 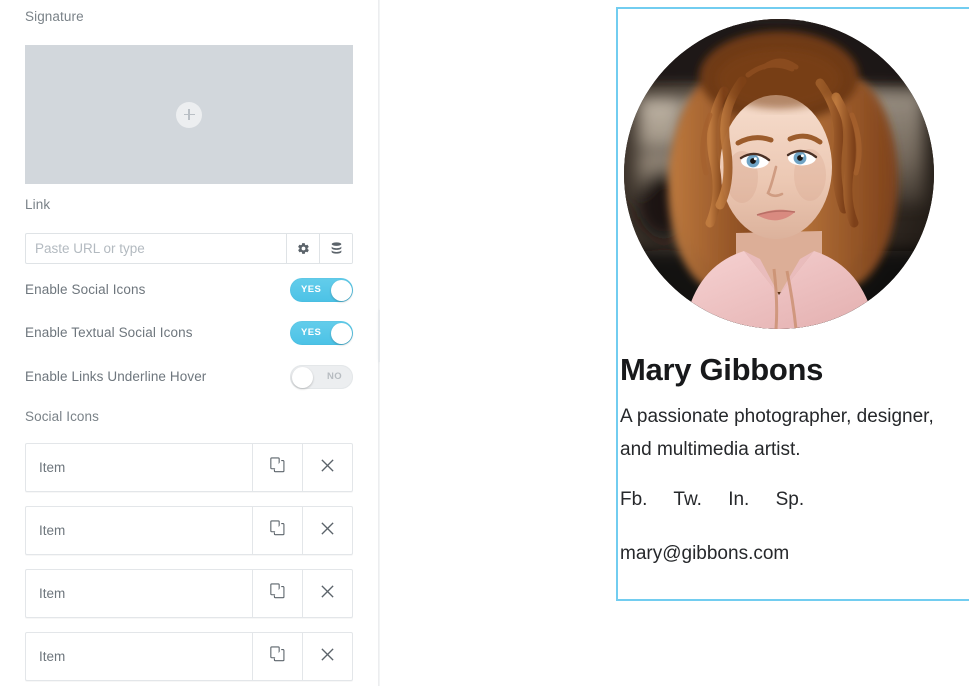 I want to click on social-link-fb: Fb., so click(x=633, y=499).